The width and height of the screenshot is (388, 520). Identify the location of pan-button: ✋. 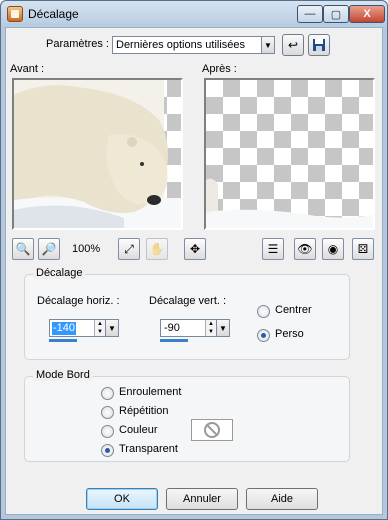
(157, 249).